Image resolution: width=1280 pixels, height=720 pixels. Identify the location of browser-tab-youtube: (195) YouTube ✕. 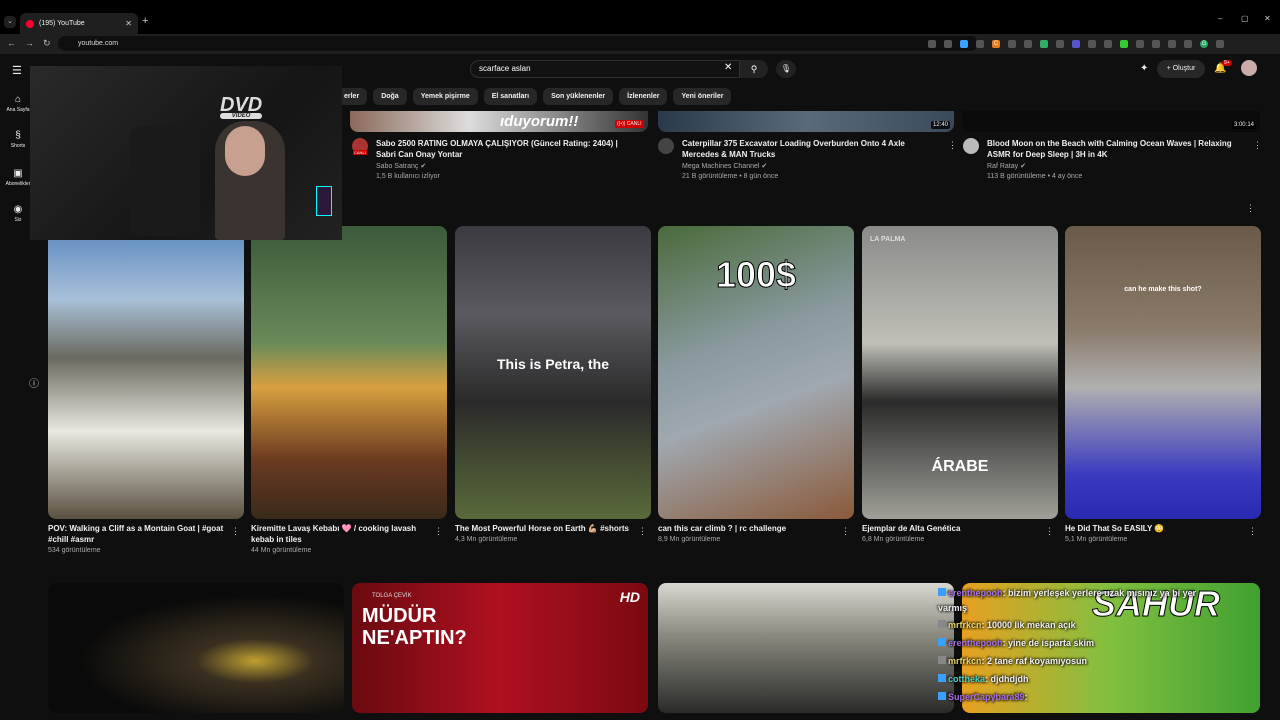
(79, 23).